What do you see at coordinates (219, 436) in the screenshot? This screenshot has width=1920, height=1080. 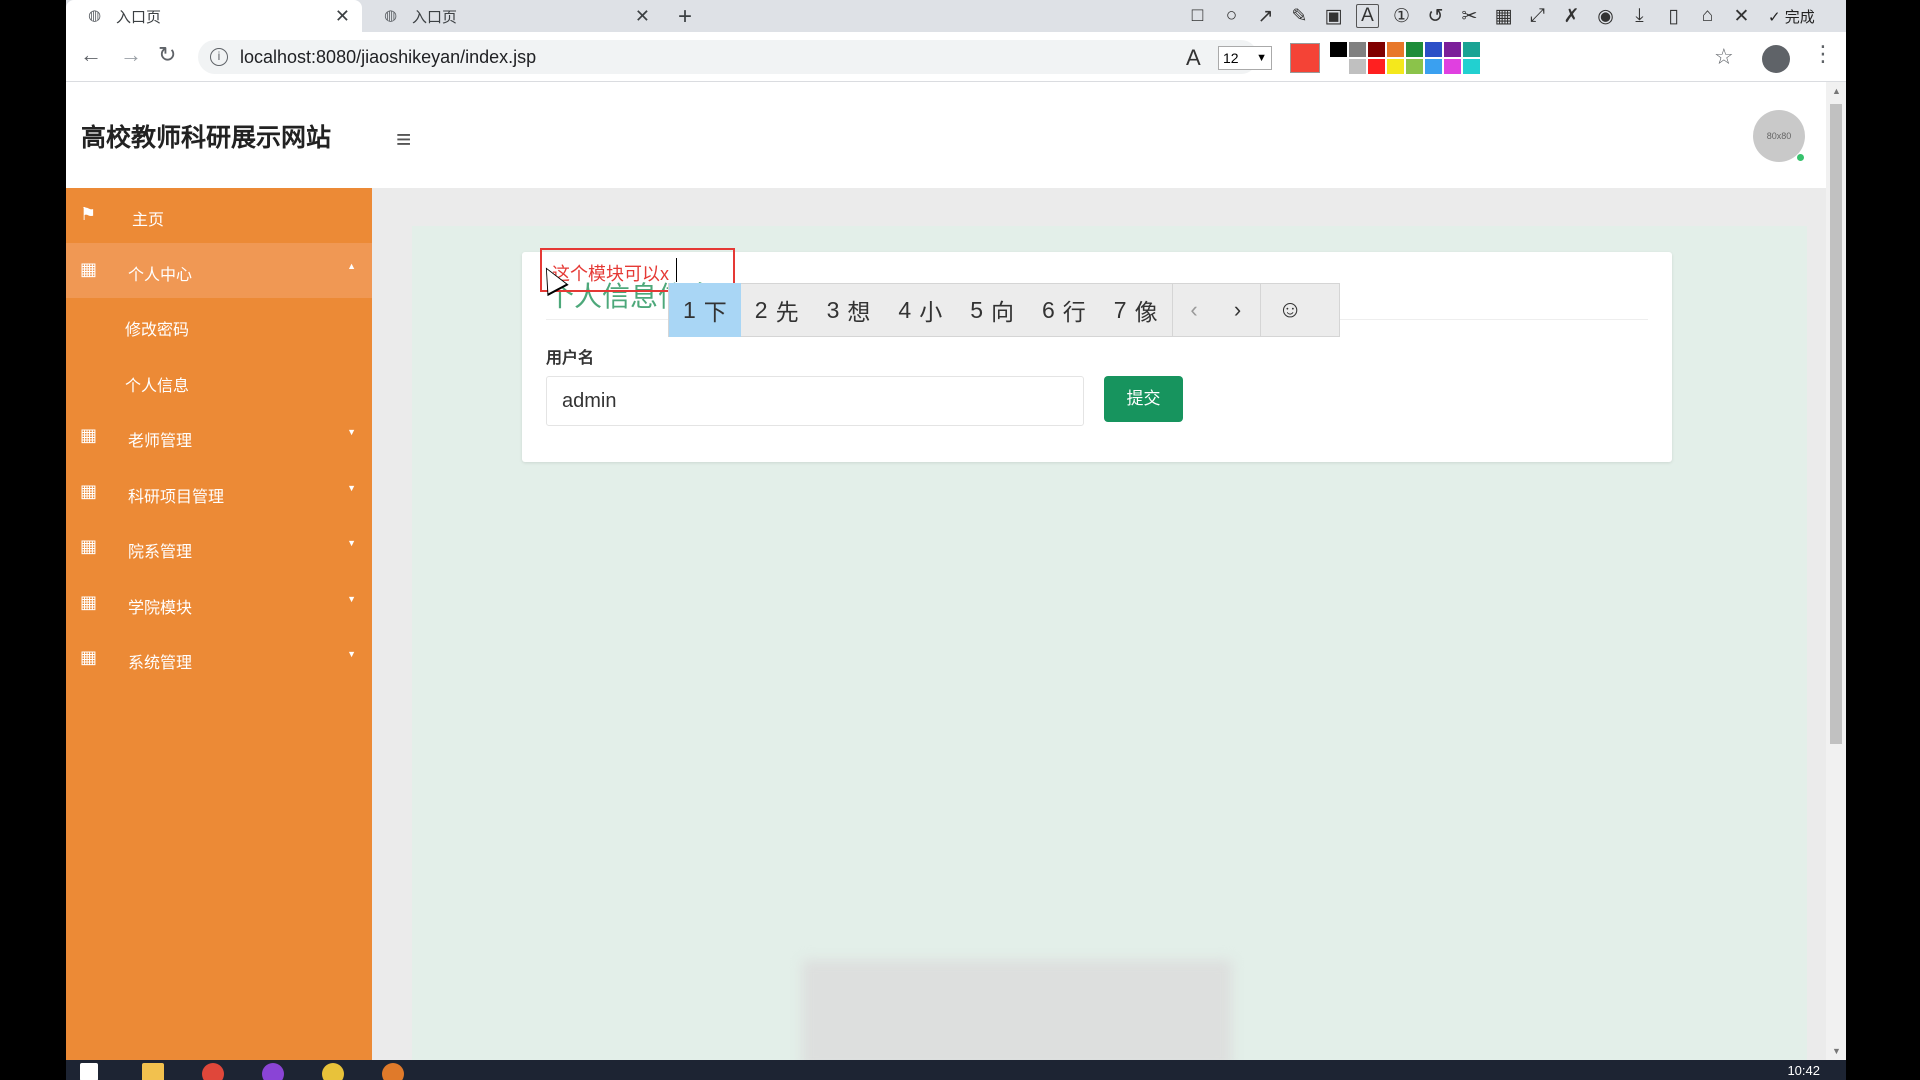 I see `sidebar-item-teacher-management: ▦ 老师管理 ▼` at bounding box center [219, 436].